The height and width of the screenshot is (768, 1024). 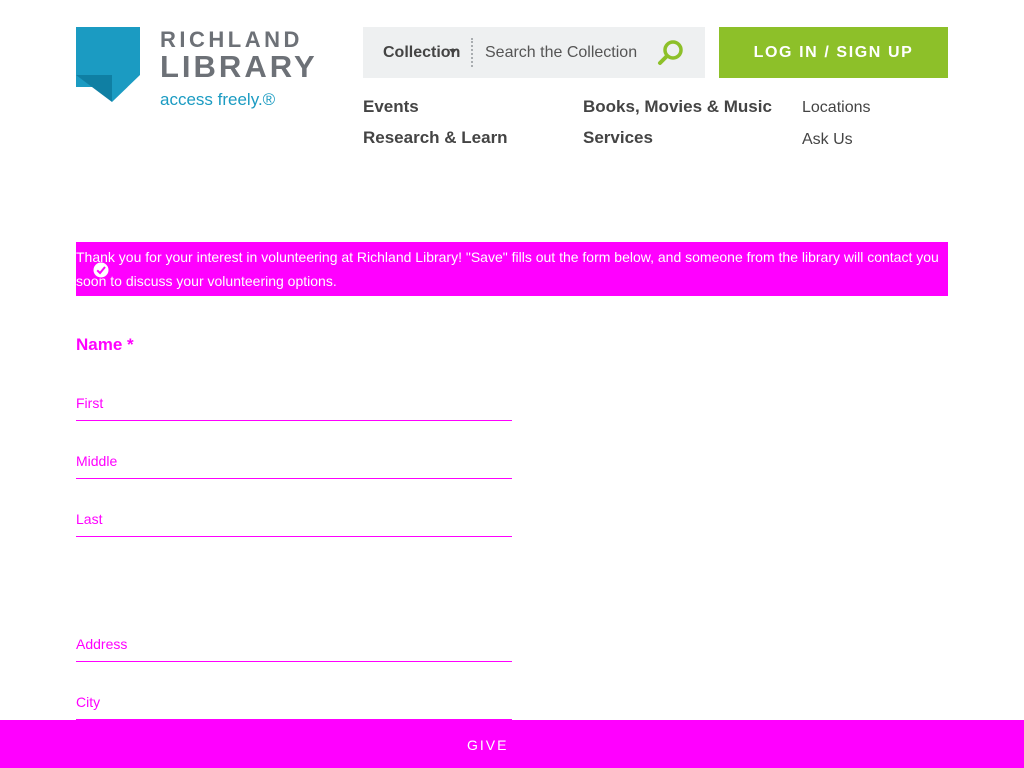 I want to click on last-name-field: Last, so click(x=294, y=522).